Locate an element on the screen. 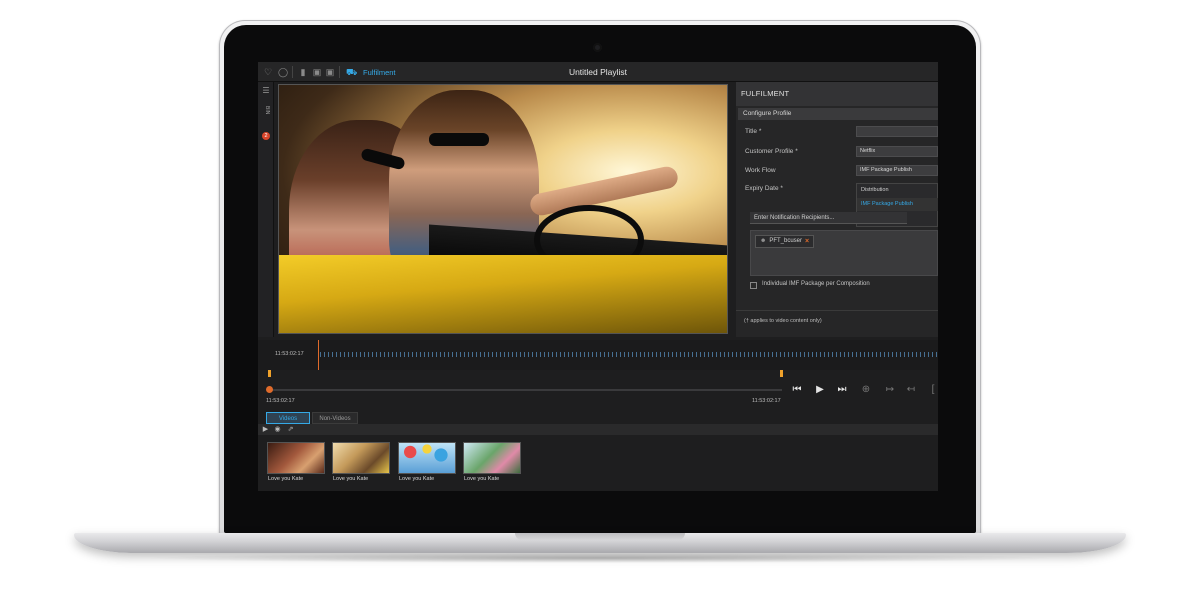 Image resolution: width=1200 pixels, height=589 pixels. left-rail: ☰ BIN 2 is located at coordinates (266, 209).